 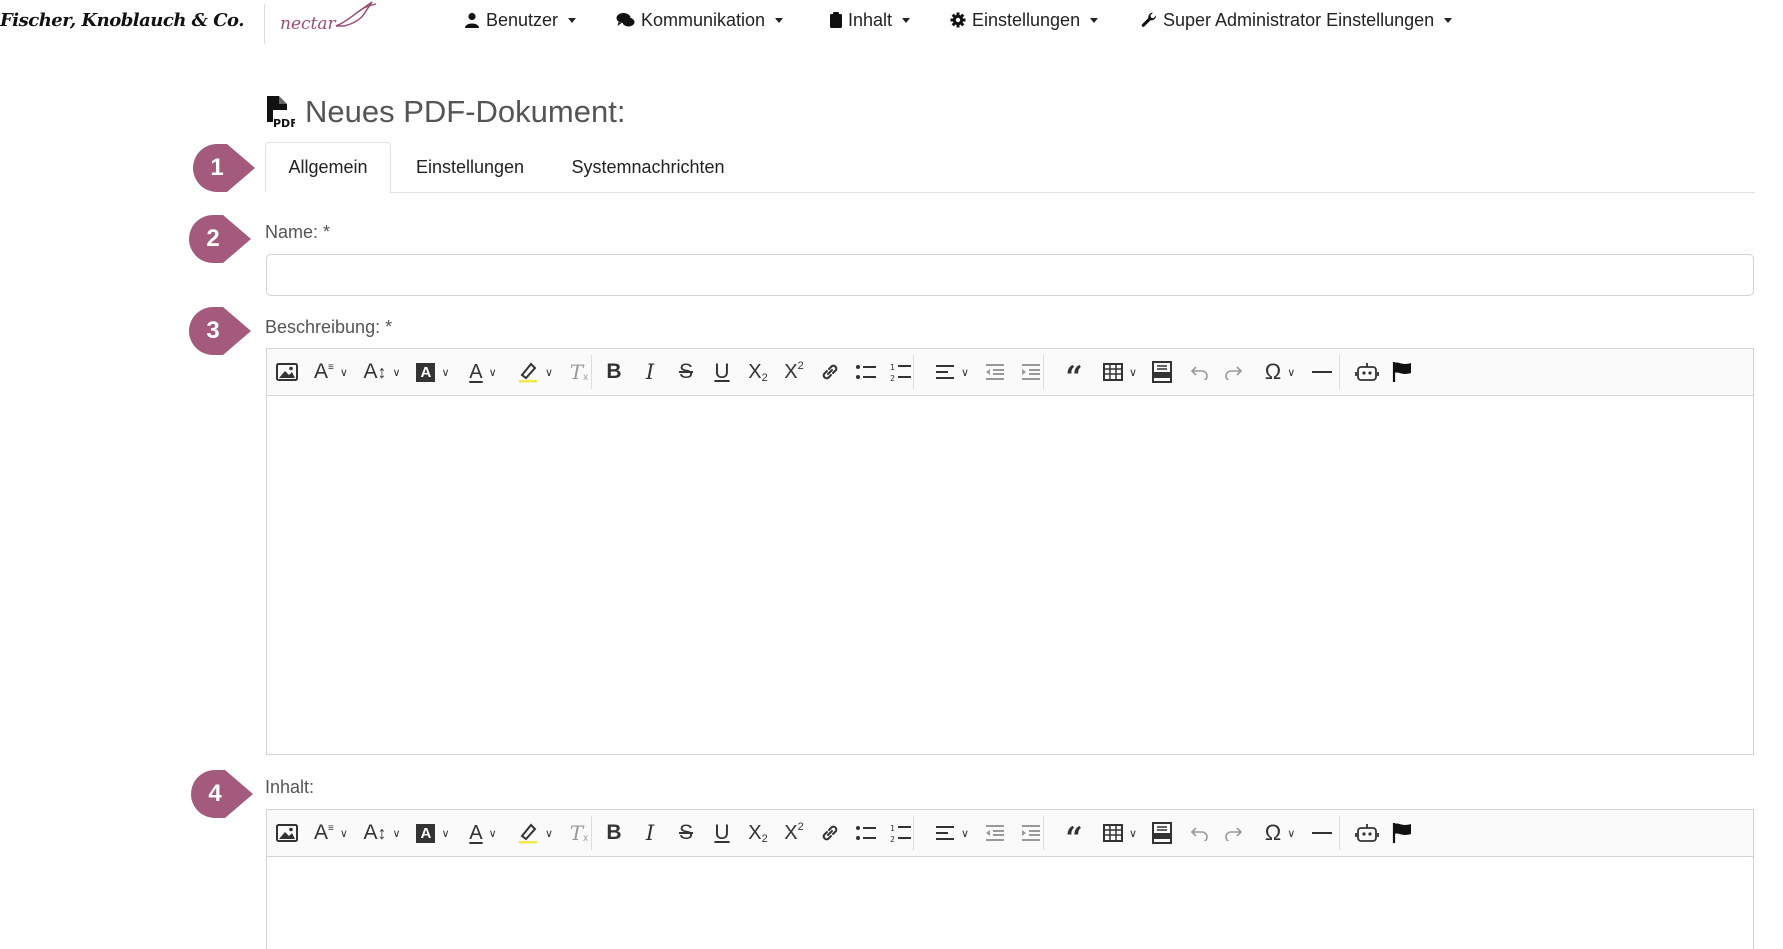 I want to click on redo-icon, so click(x=1234, y=372).